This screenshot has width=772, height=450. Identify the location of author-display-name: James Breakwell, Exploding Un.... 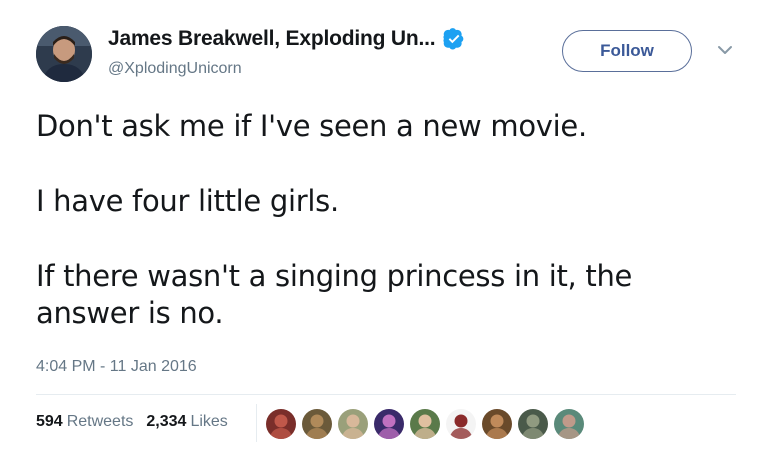
(272, 39).